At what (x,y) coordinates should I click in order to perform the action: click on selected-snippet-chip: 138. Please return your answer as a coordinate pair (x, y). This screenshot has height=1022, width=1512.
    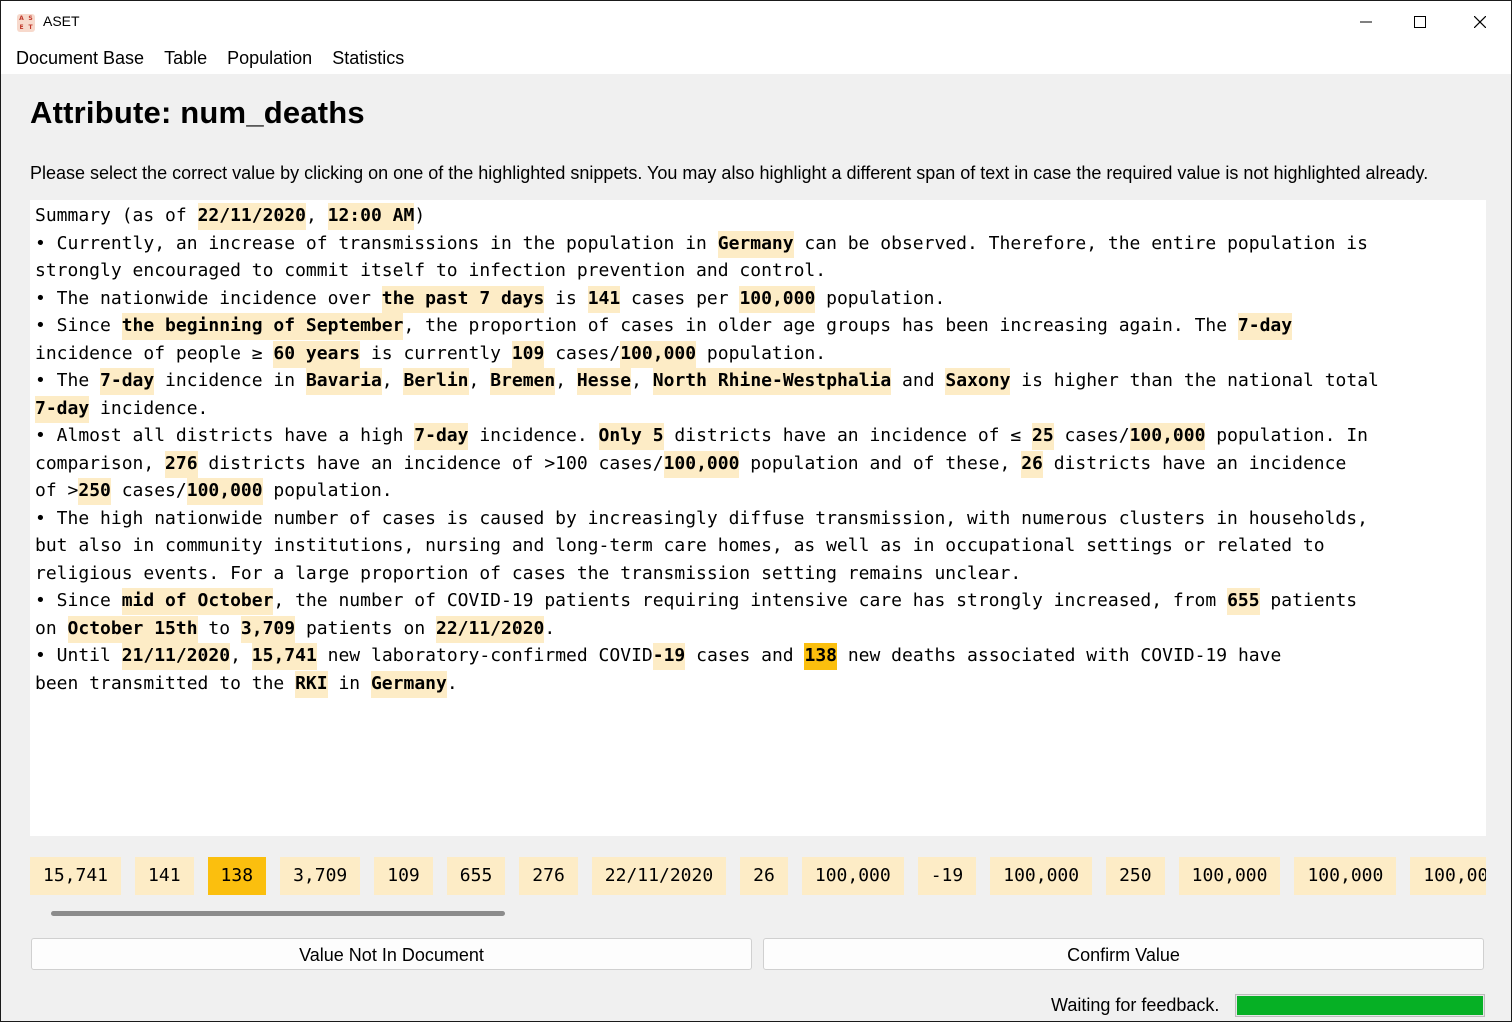
    Looking at the image, I should click on (237, 876).